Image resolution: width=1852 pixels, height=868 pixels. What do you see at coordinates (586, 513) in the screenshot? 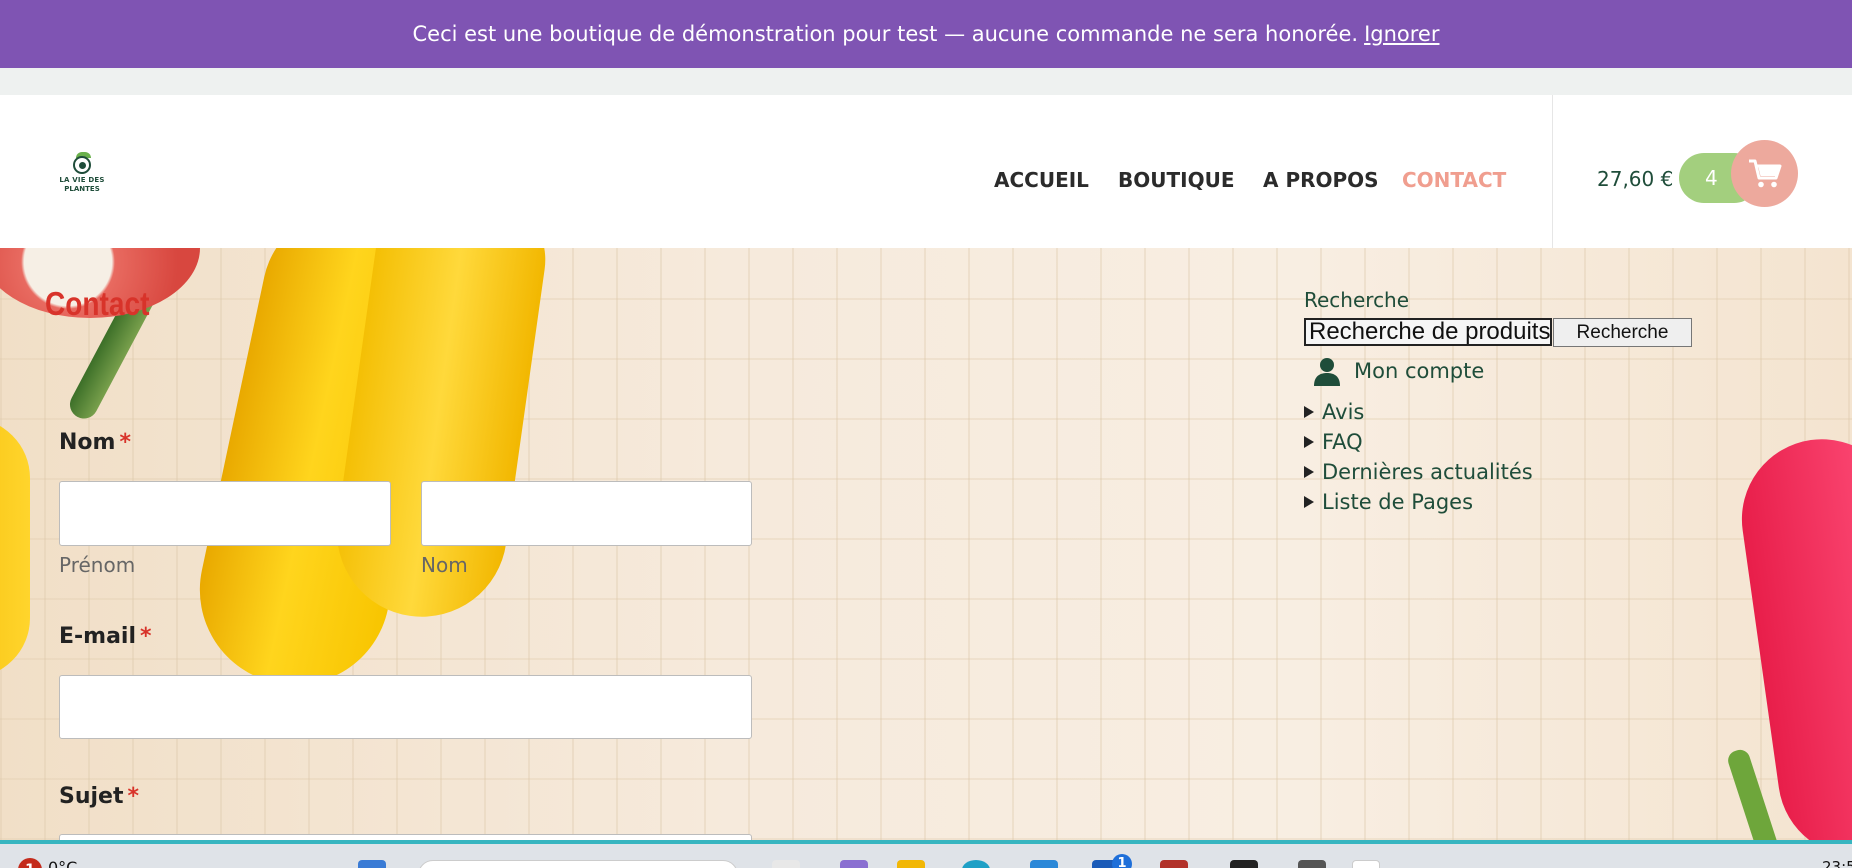
I see `last-name-field` at bounding box center [586, 513].